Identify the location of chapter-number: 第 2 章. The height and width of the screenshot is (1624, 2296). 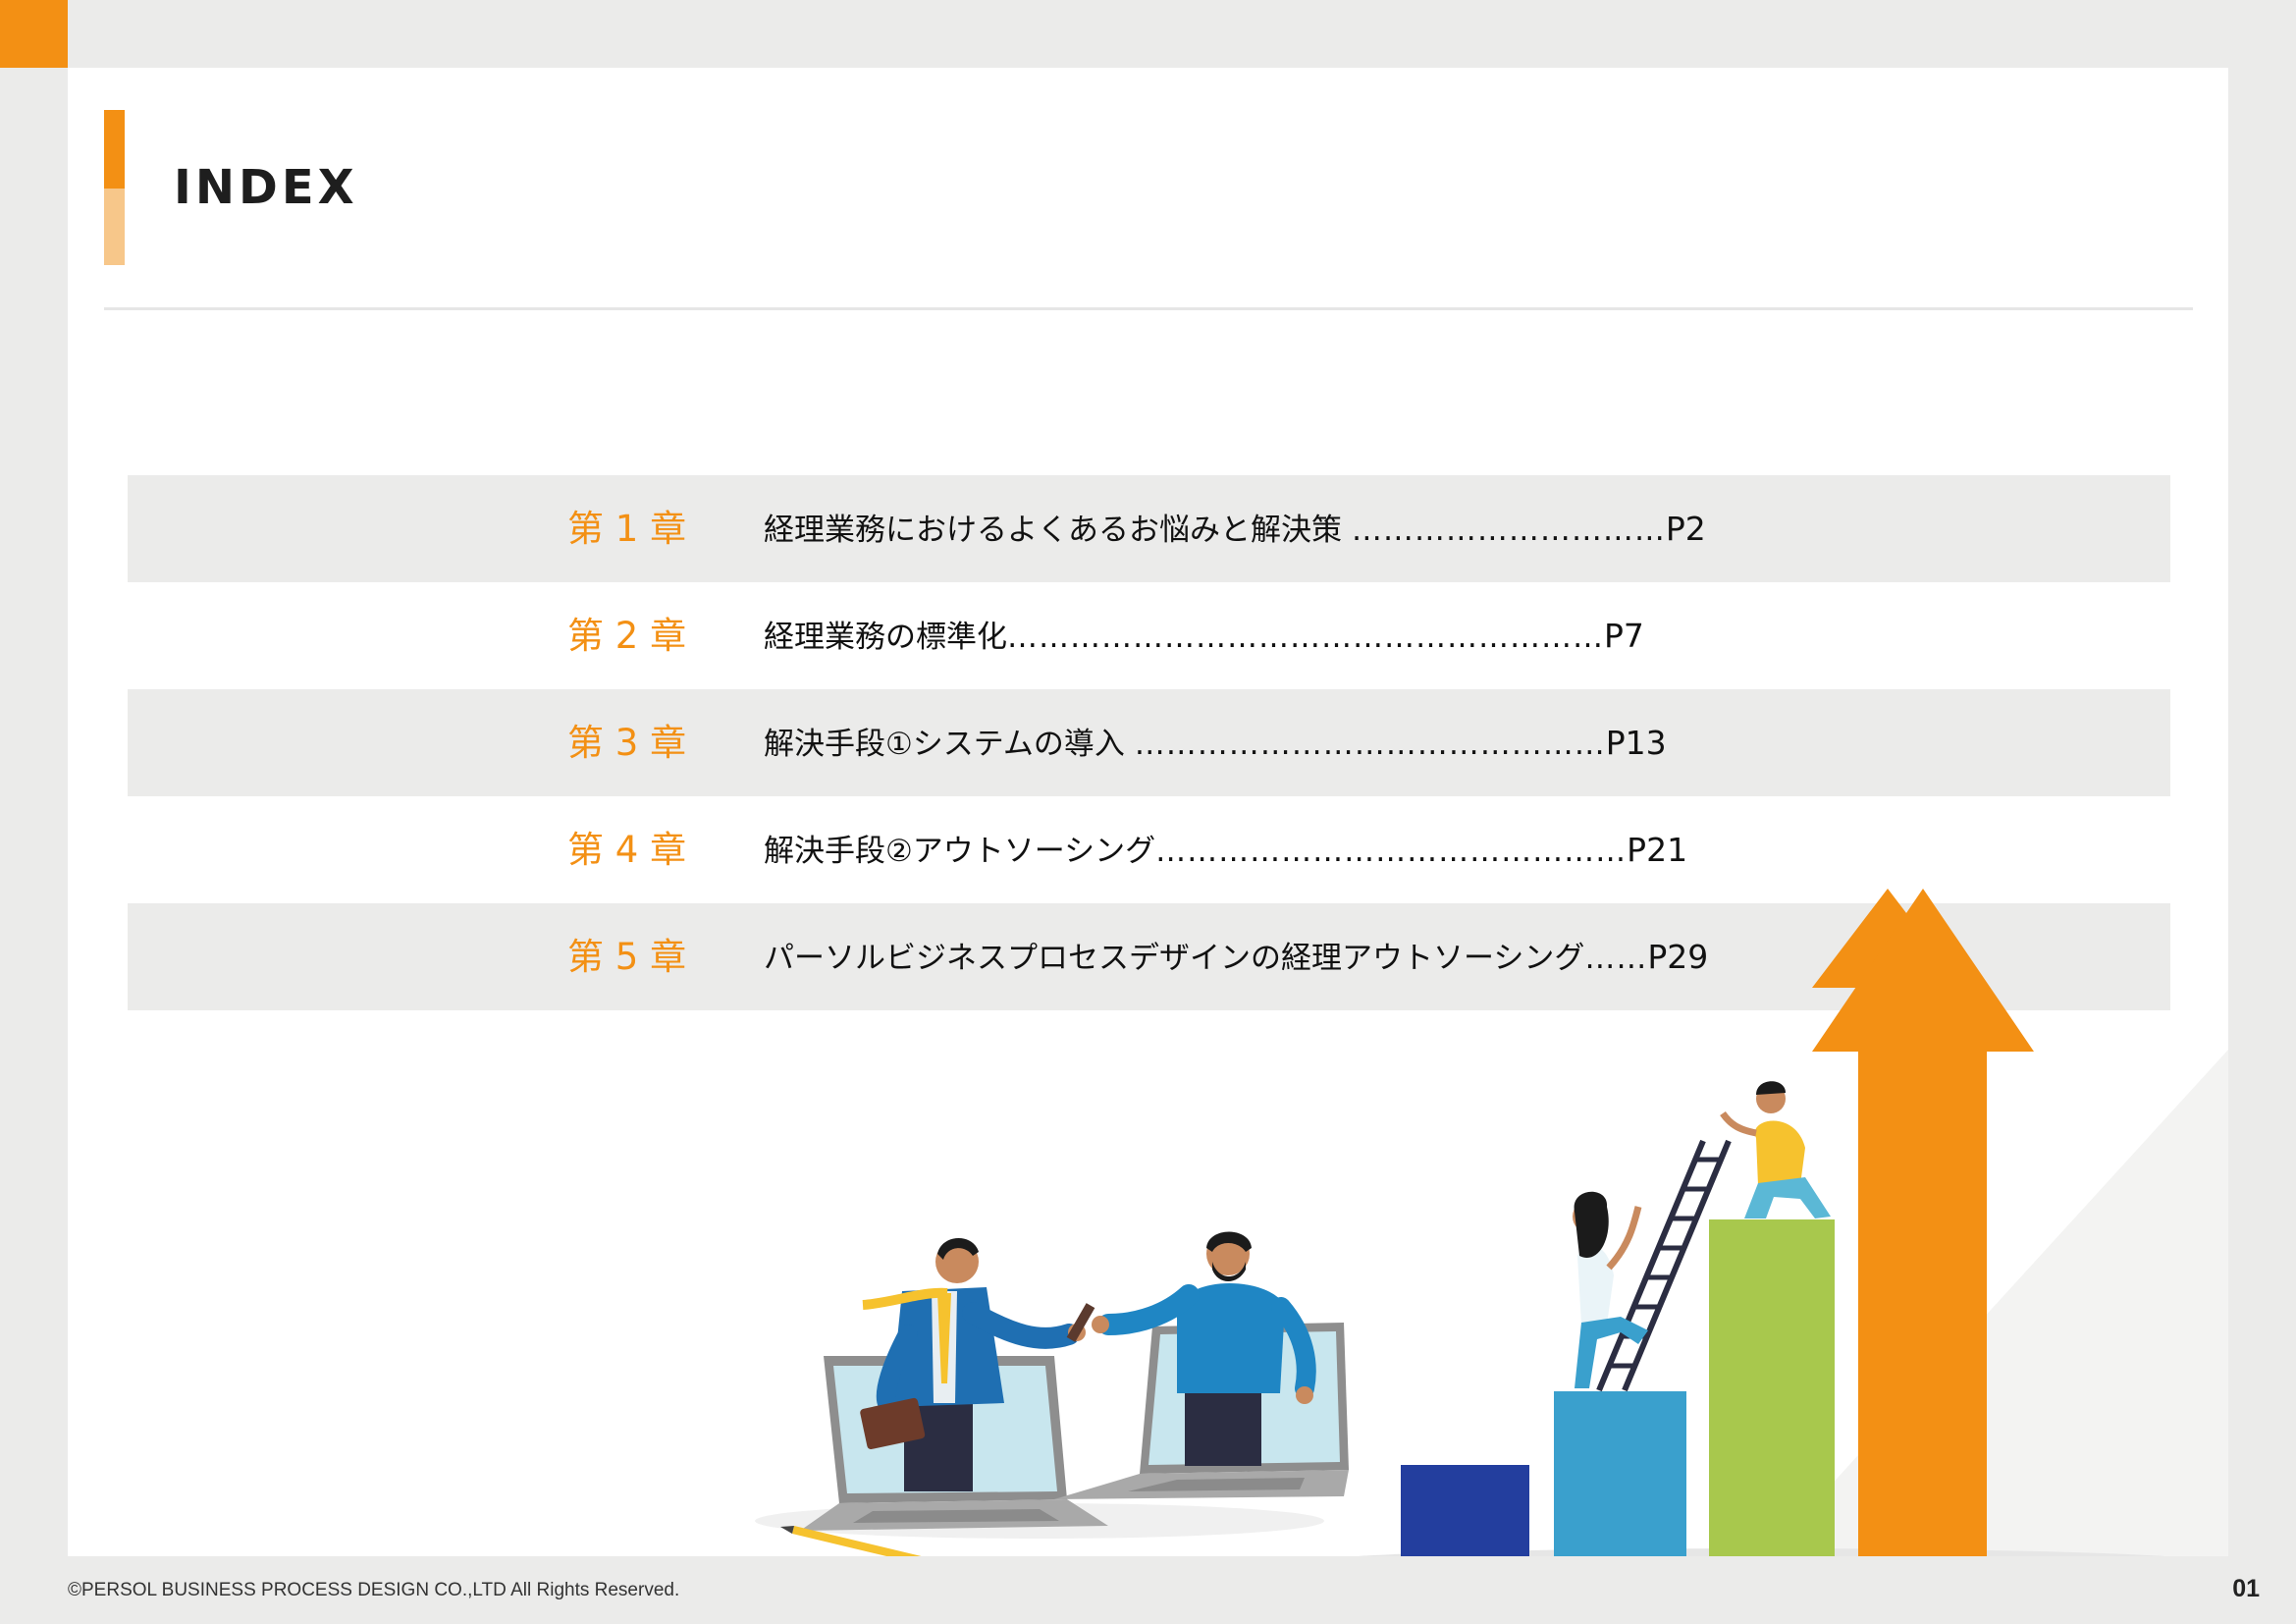
(627, 636).